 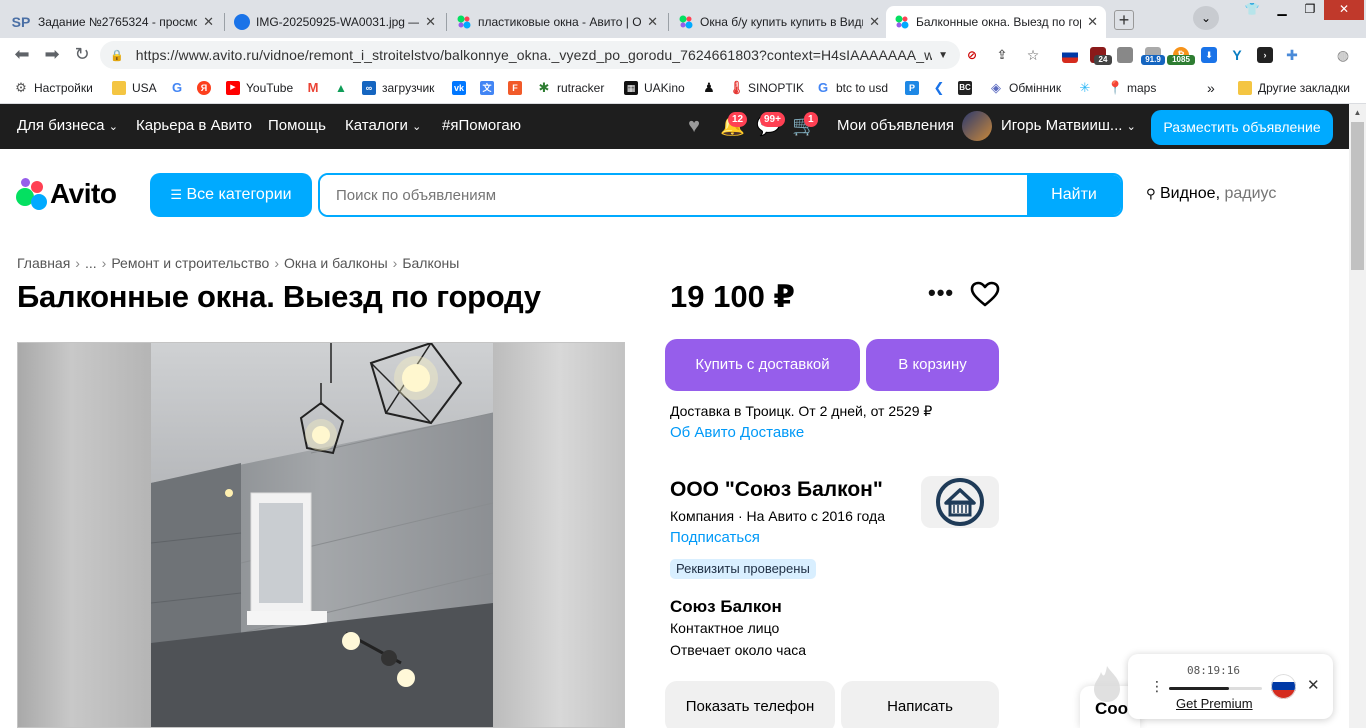 What do you see at coordinates (194, 125) in the screenshot?
I see `nav-career: Карьера в Авито` at bounding box center [194, 125].